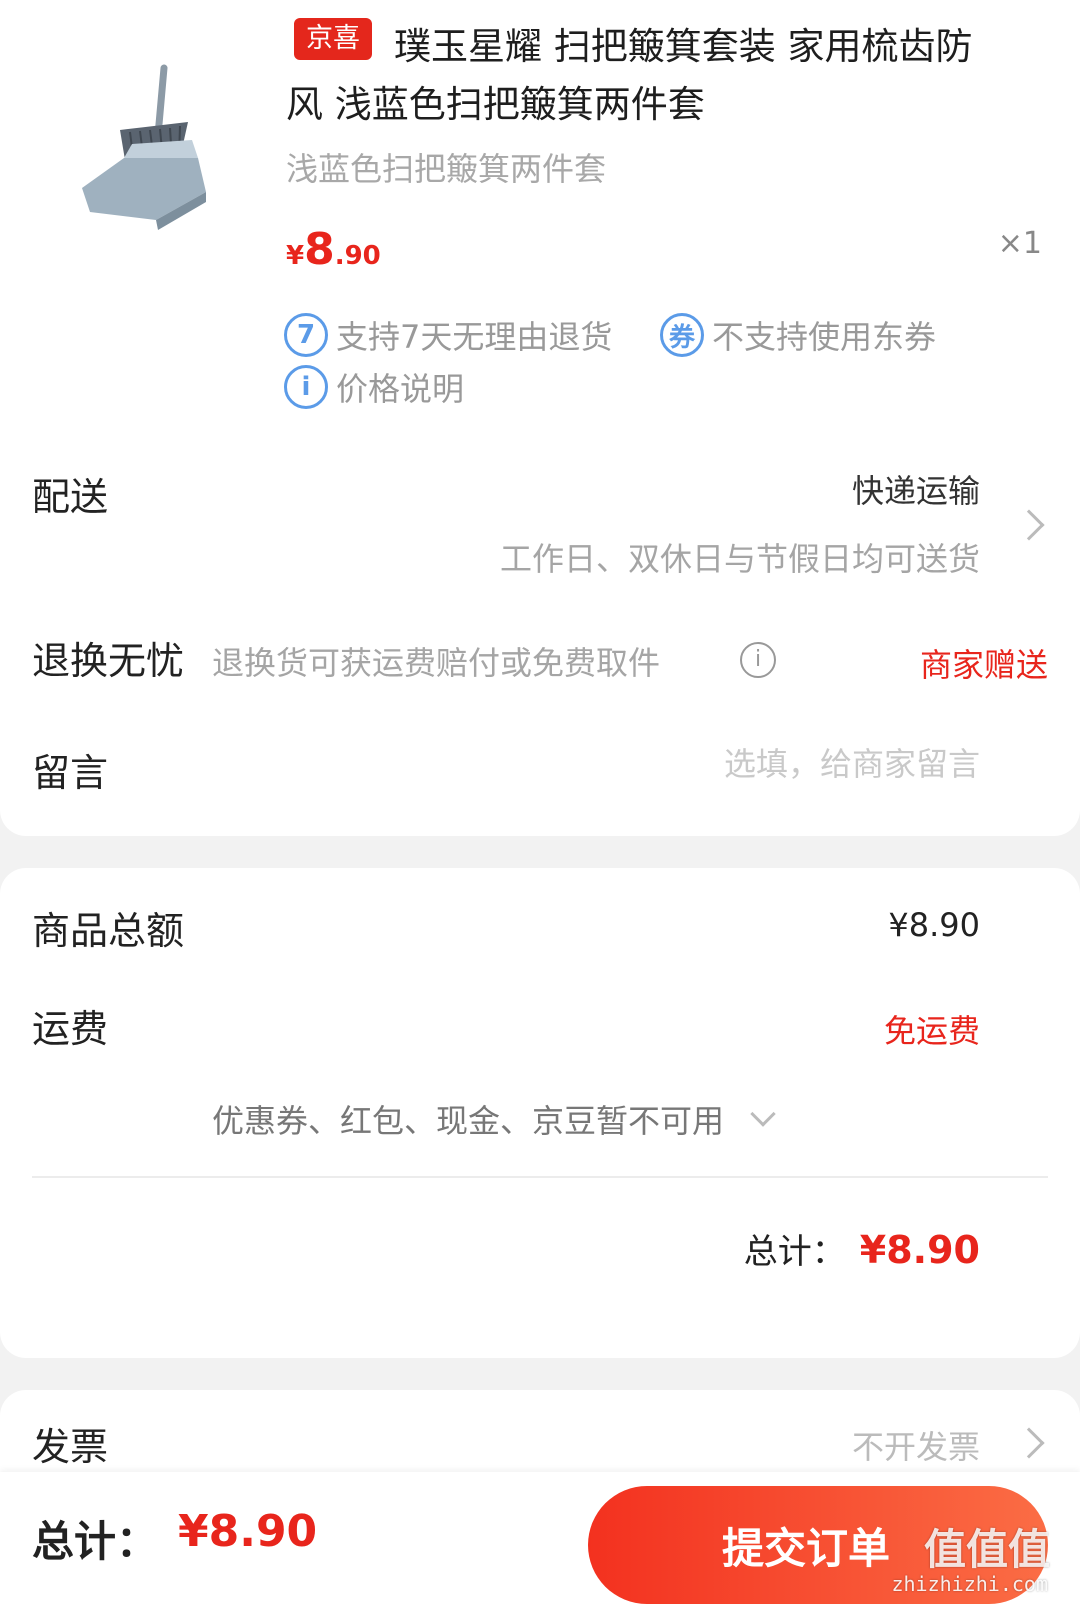 Image resolution: width=1080 pixels, height=1604 pixels. I want to click on goods-total-value: ¥8.90, so click(934, 925).